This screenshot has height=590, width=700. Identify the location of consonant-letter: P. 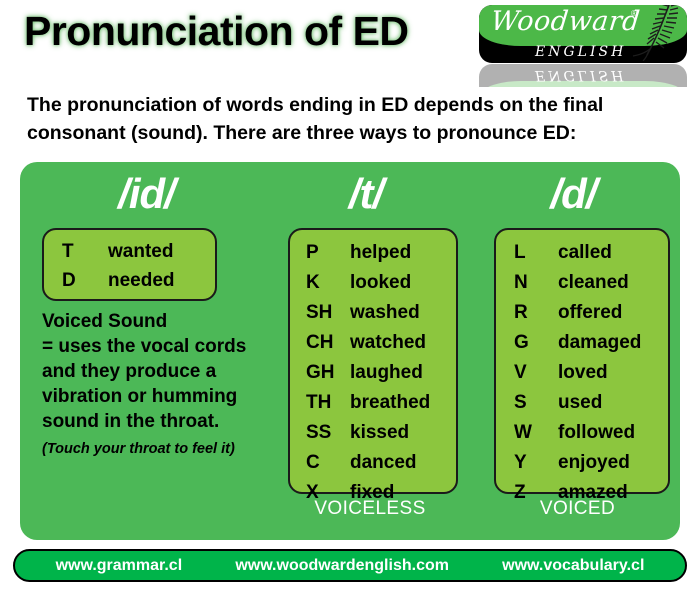
(312, 252).